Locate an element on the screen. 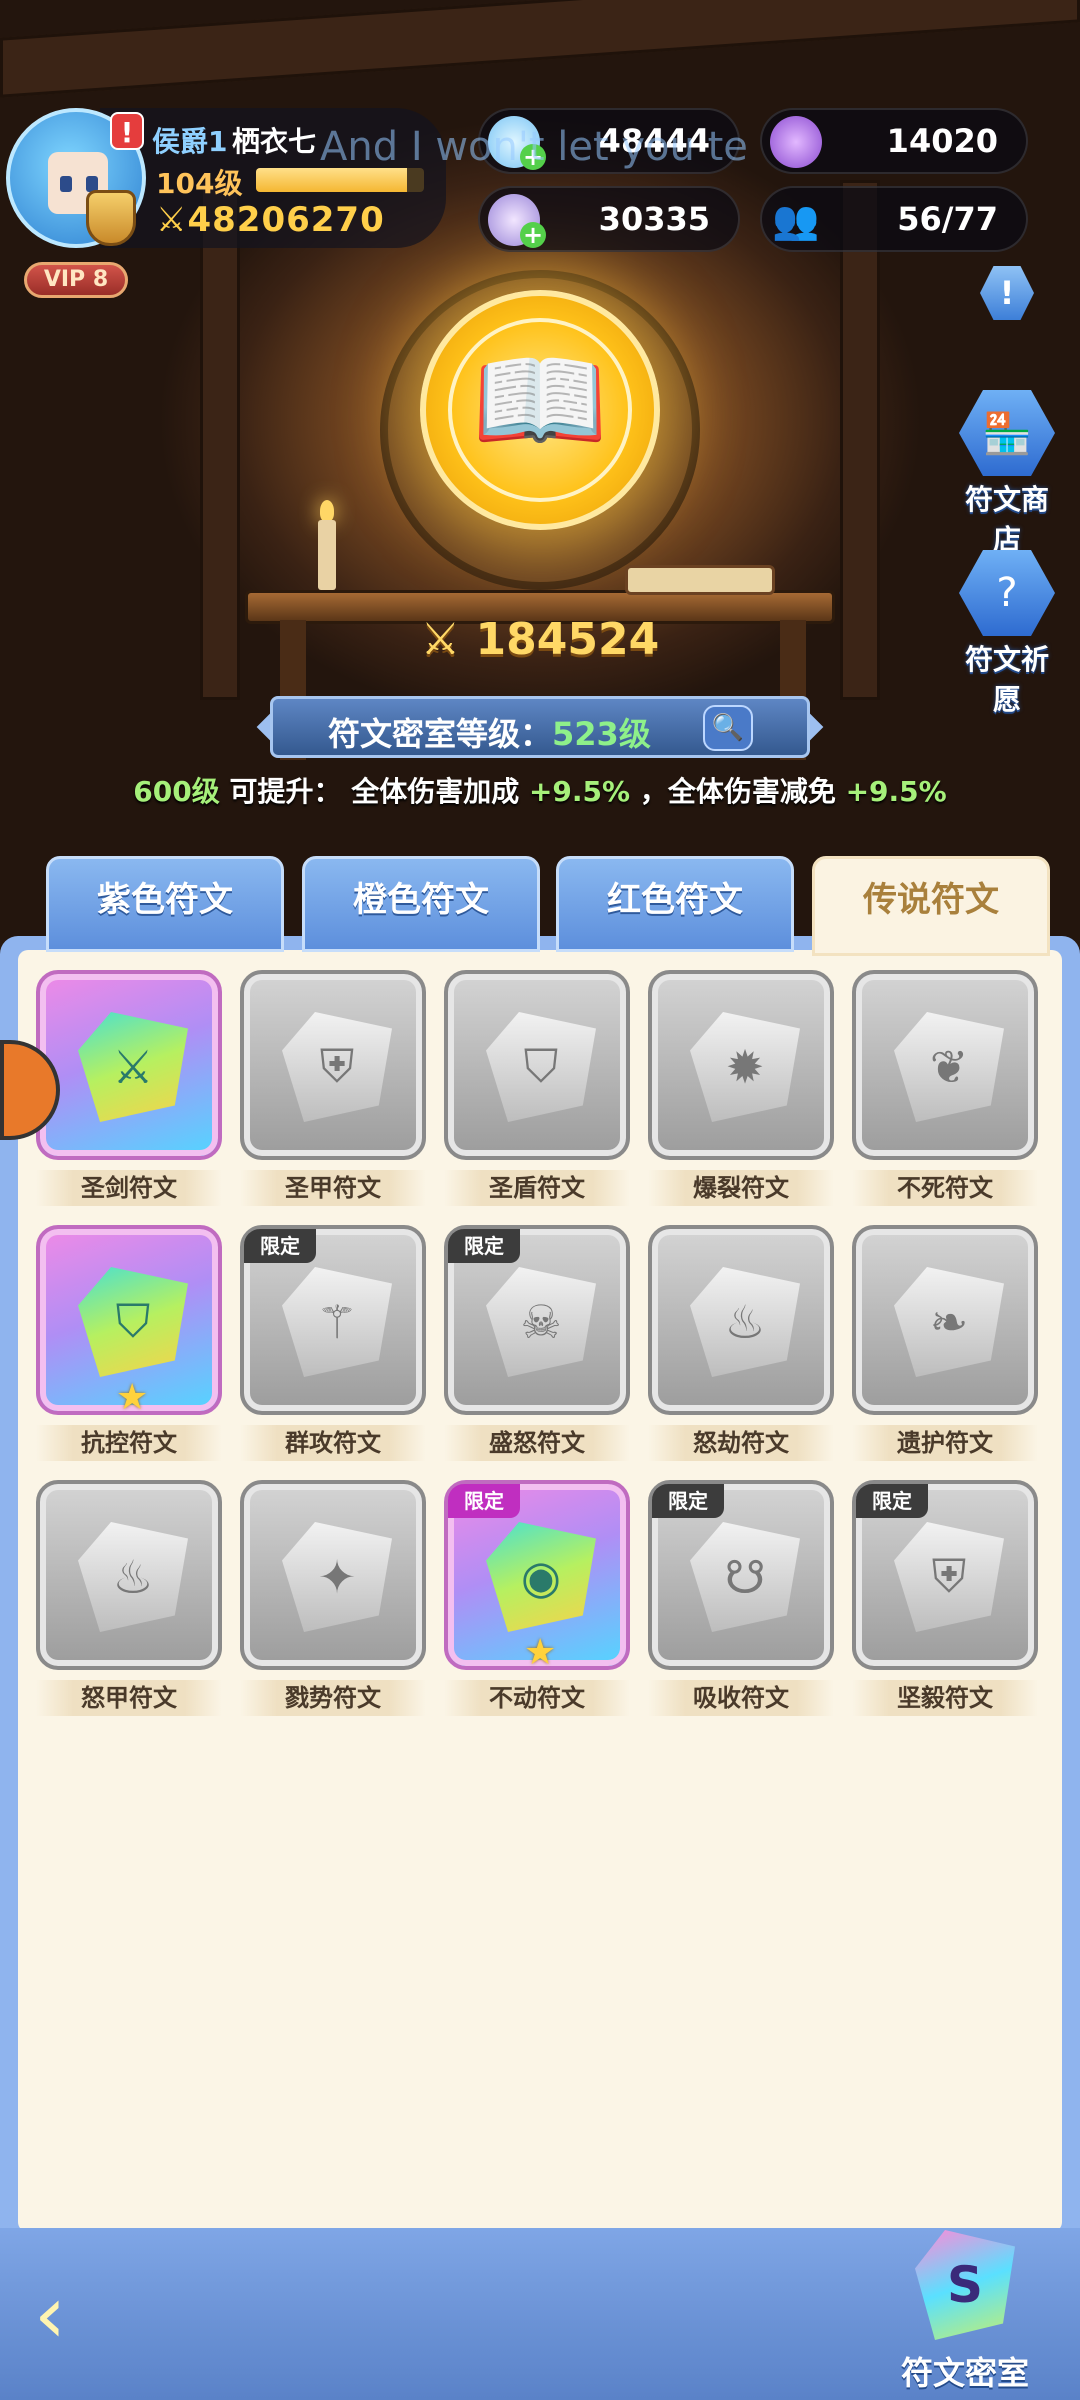  rune-label: 吸收符文 is located at coordinates (741, 1698).